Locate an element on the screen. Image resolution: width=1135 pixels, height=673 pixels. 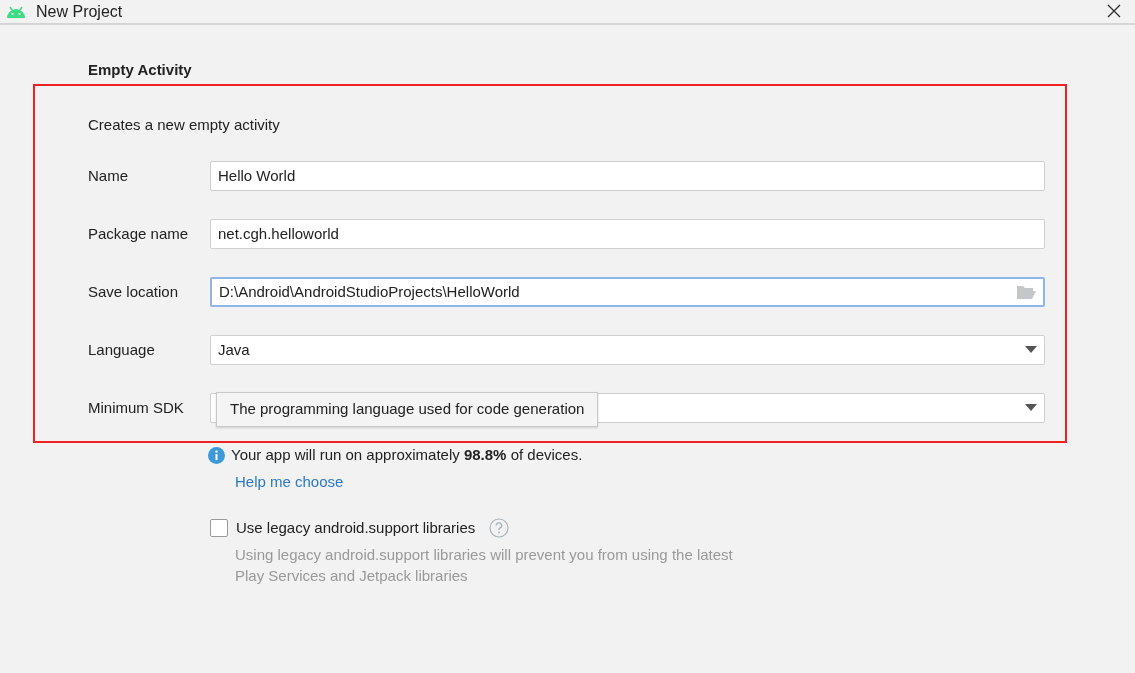
checkbox-label: Use legacy android.support libraries is located at coordinates (356, 528).